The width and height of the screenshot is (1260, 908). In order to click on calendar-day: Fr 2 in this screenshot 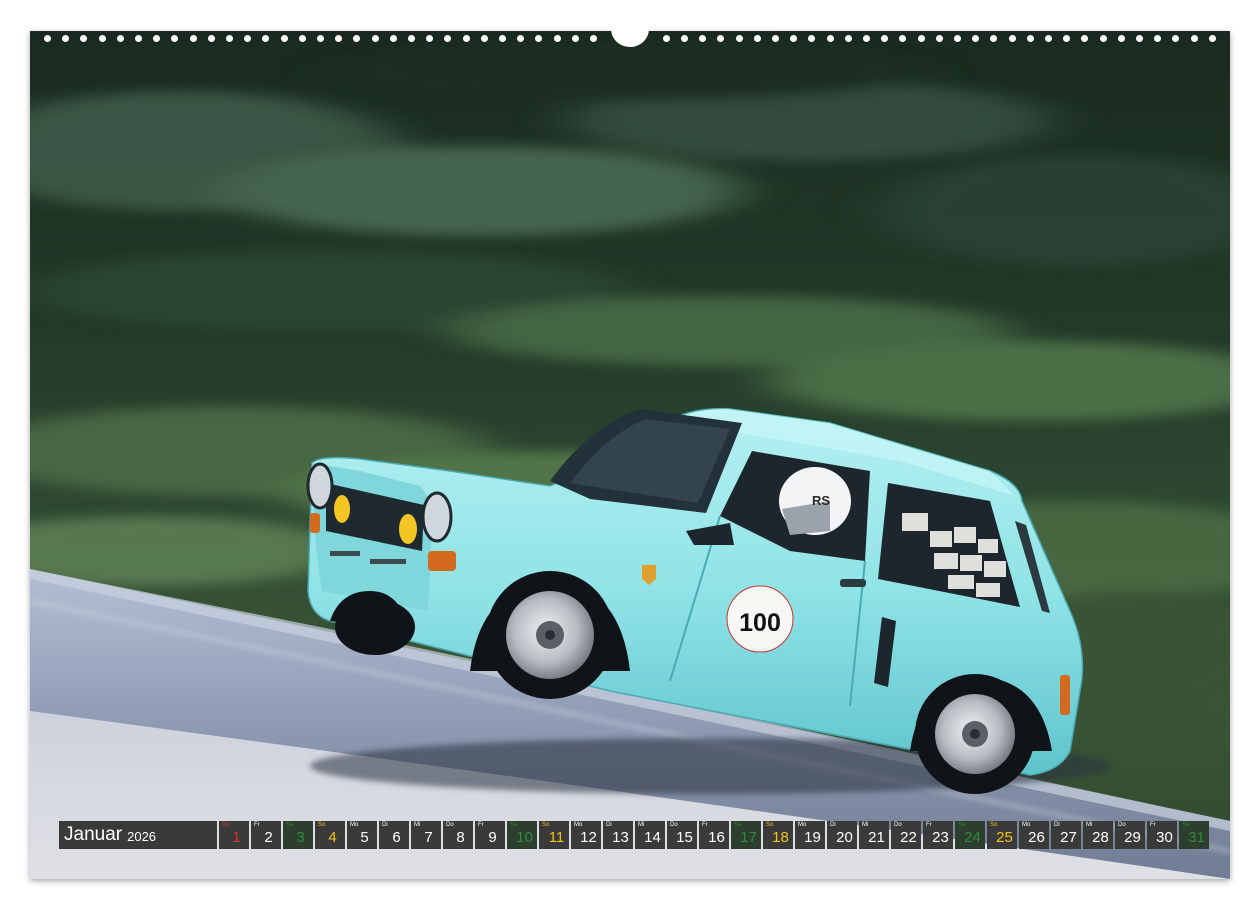, I will do `click(266, 835)`.